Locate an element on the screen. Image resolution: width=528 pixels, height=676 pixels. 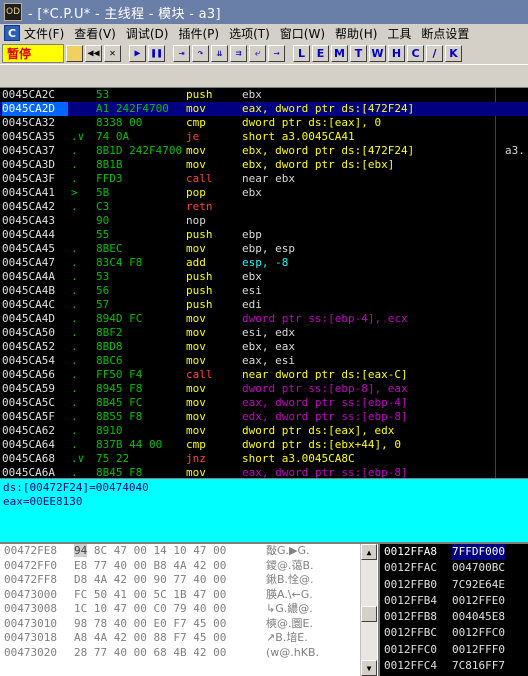
dump-row: 00473018 A8 4A 42 00 88 F7 45 00 ↗B.堷E. is located at coordinates (189, 638).